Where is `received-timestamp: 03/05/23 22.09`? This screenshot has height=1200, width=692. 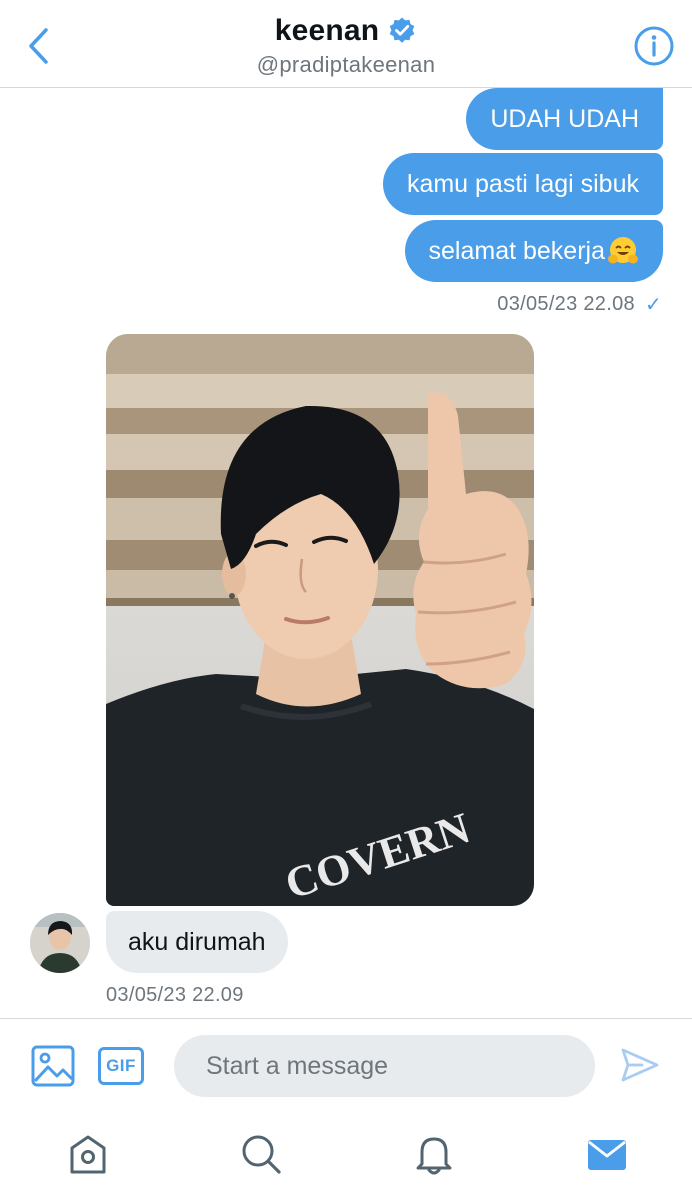
received-timestamp: 03/05/23 22.09 is located at coordinates (175, 995).